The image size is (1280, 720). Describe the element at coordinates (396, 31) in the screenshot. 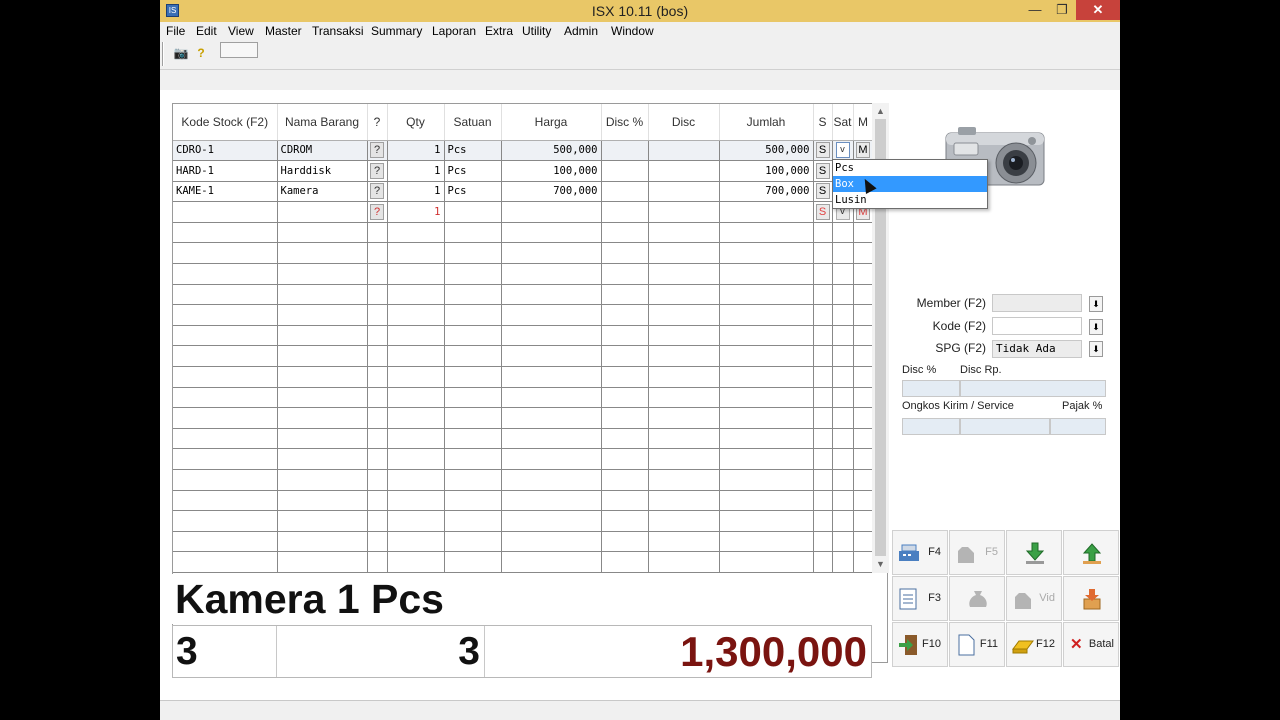

I see `menu-summary: Summary` at that location.